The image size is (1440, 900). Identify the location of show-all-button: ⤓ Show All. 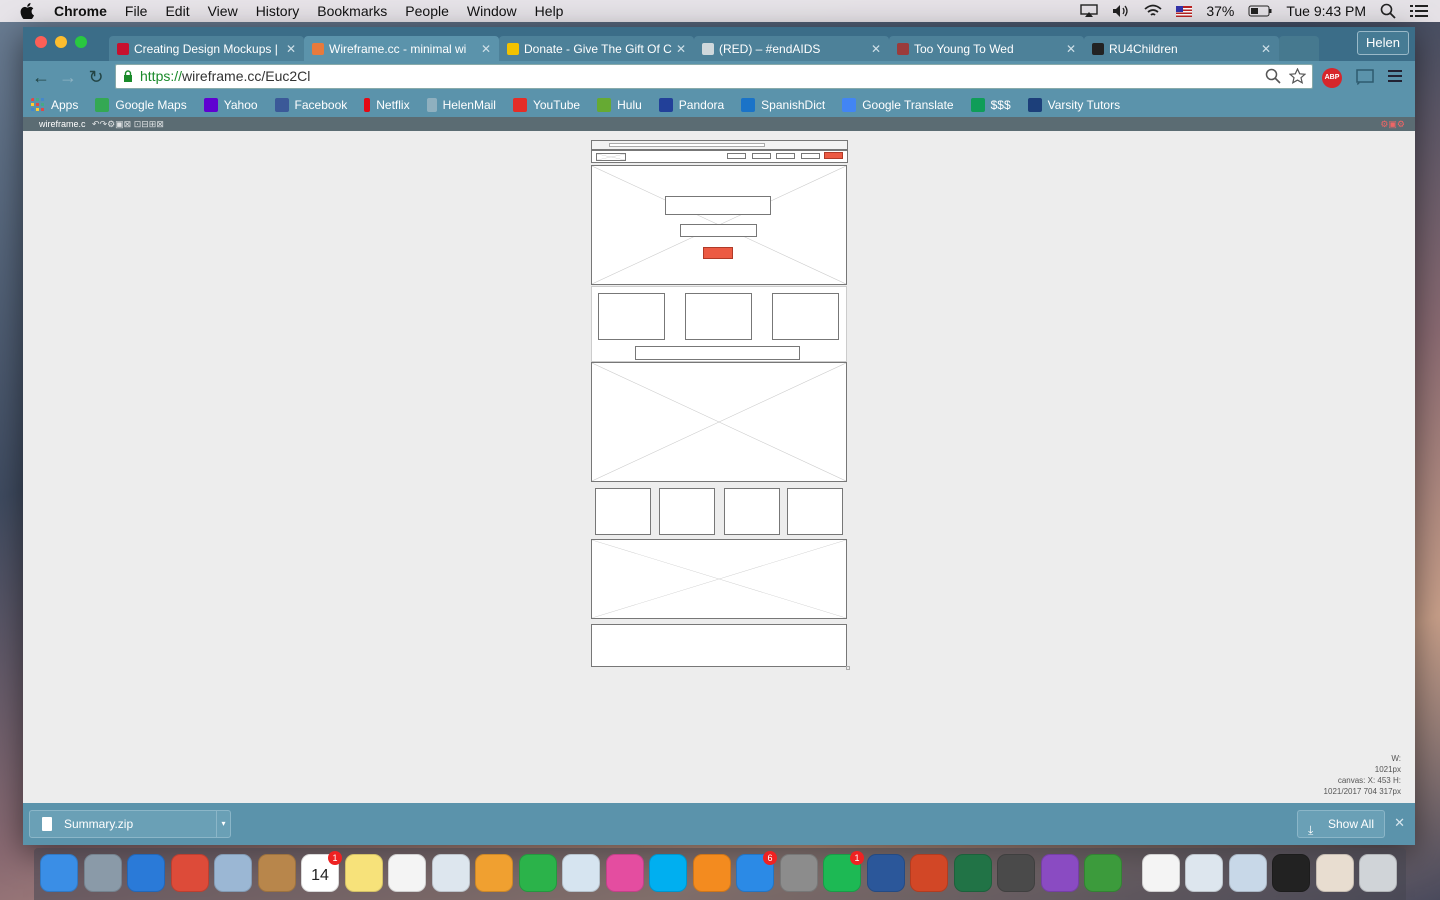
(1340, 824).